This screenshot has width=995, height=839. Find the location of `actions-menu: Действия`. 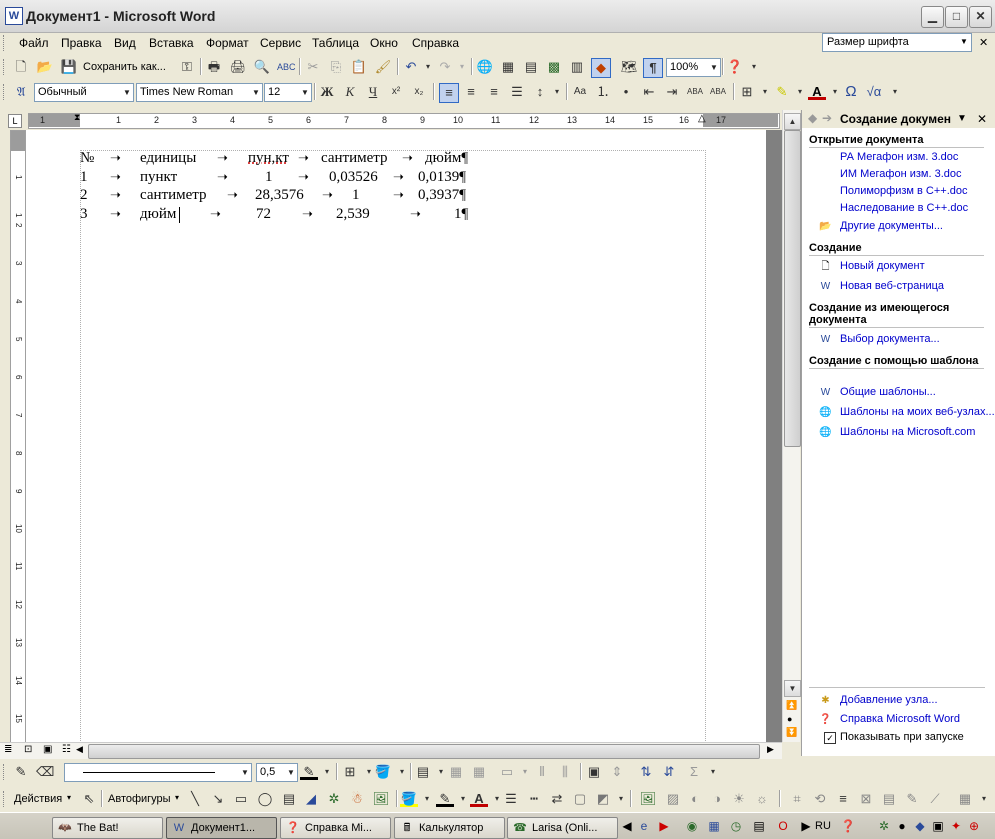

actions-menu: Действия is located at coordinates (38, 799).